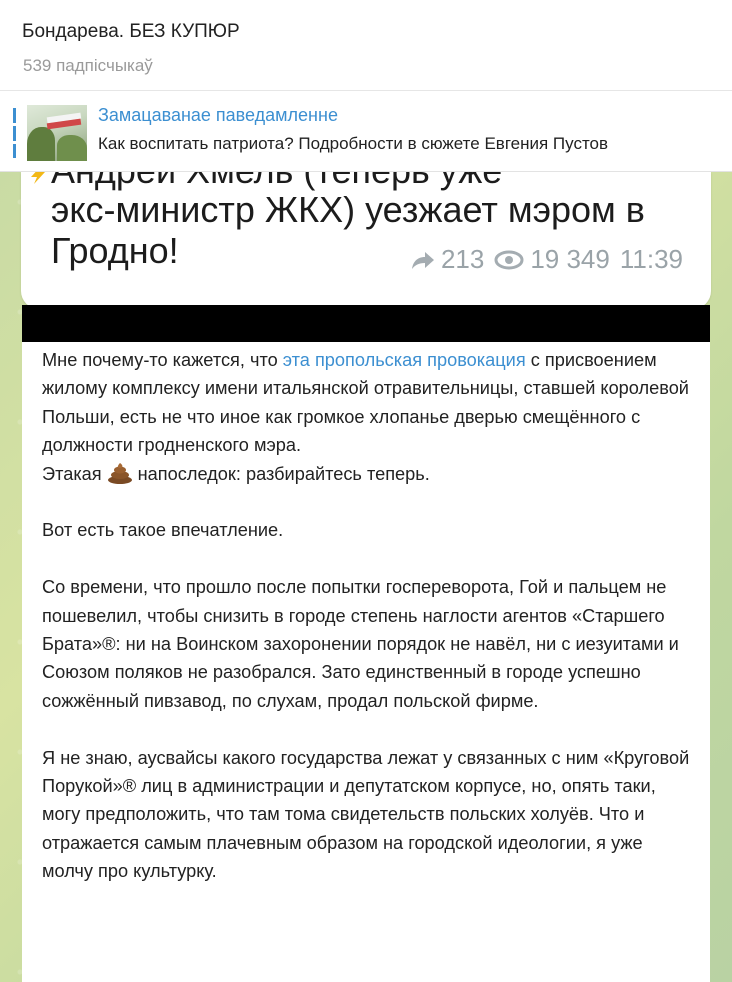  I want to click on pinned-thumbnail, so click(57, 133).